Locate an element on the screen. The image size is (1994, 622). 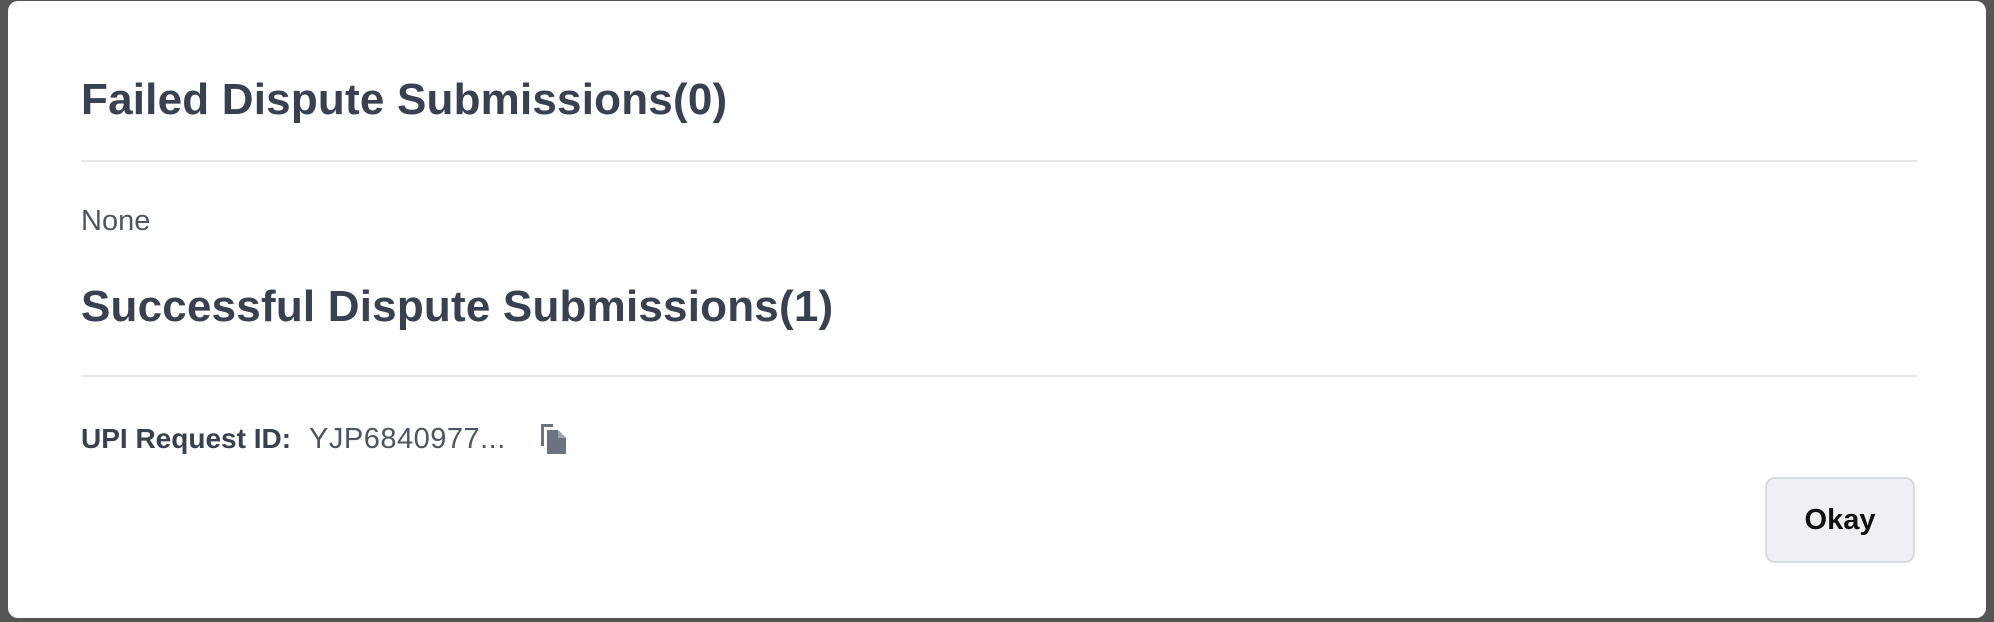
upi-request-id-label: UPI Request ID: is located at coordinates (186, 438).